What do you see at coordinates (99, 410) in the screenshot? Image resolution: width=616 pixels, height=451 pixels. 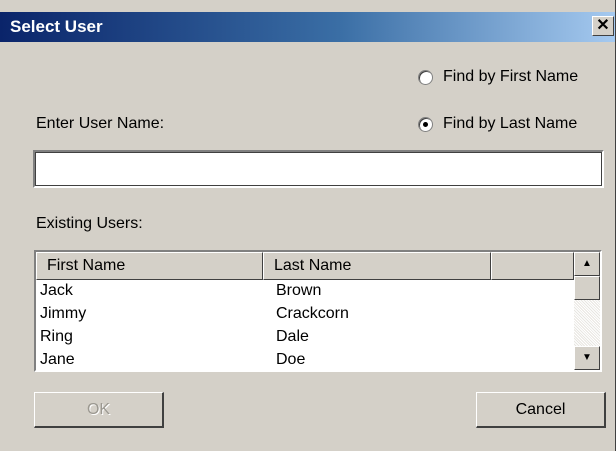 I see `ok-button: OK` at bounding box center [99, 410].